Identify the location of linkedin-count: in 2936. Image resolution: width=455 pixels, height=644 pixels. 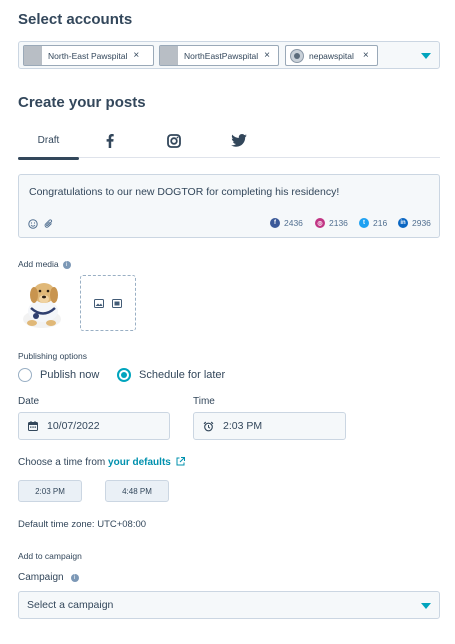
(414, 223).